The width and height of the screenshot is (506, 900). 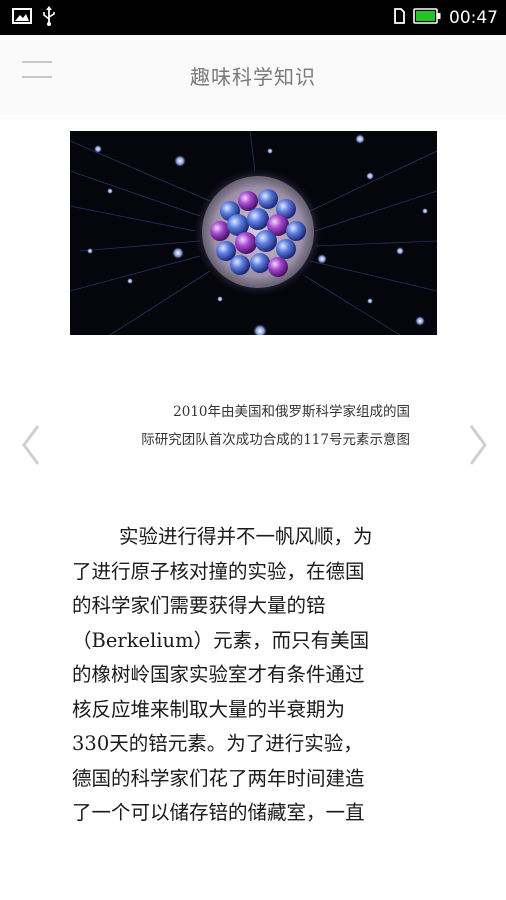 What do you see at coordinates (49, 17) in the screenshot?
I see `usb-icon` at bounding box center [49, 17].